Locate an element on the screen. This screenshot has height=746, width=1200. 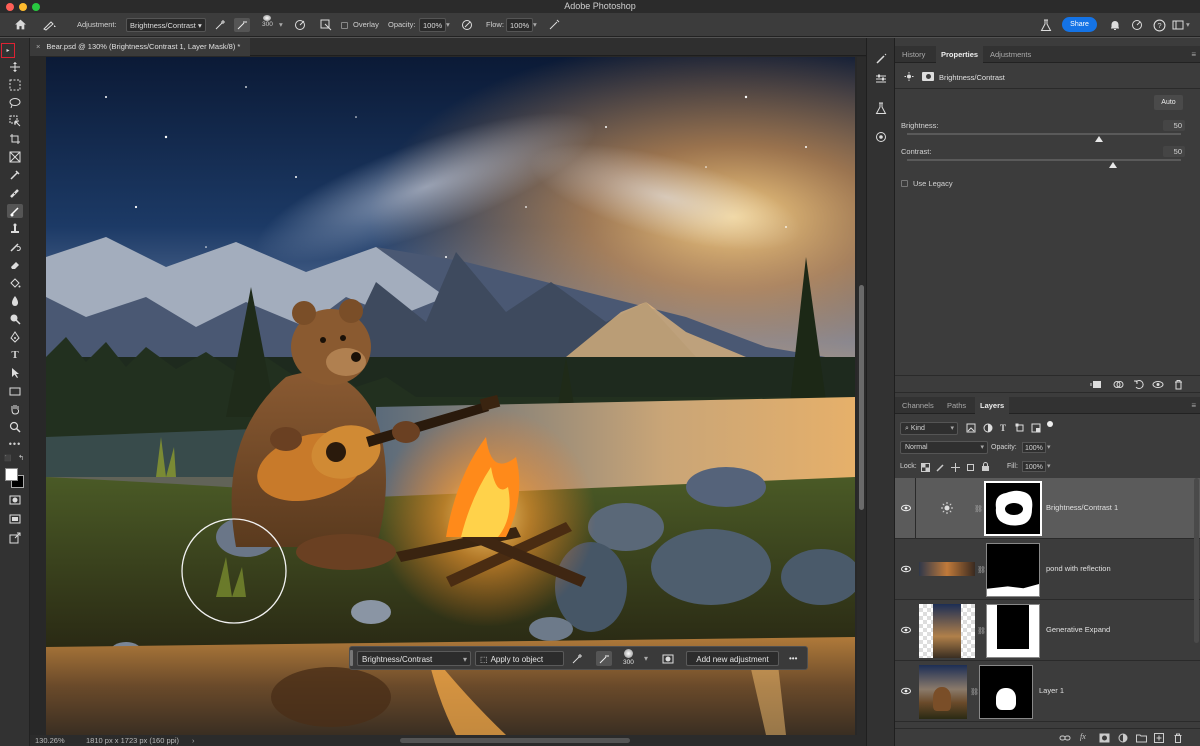
flow-dropdown: ▾ is located at coordinates (535, 25).